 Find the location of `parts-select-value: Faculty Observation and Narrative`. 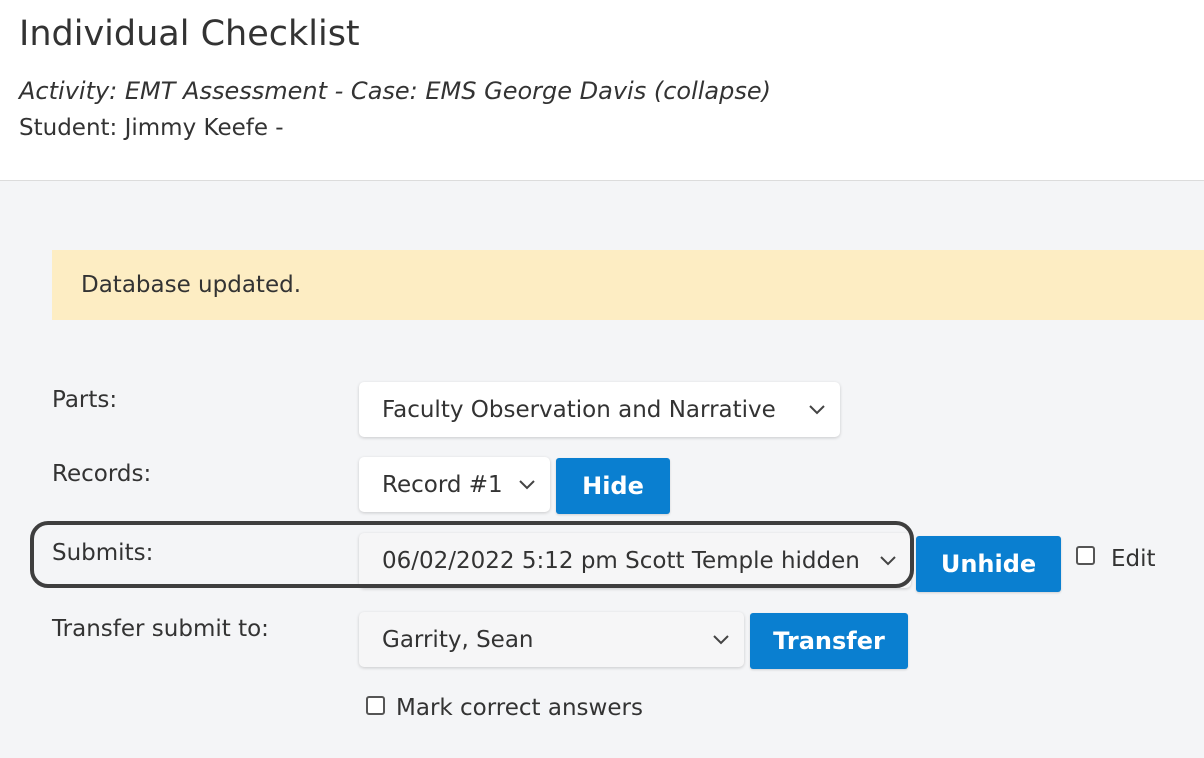

parts-select-value: Faculty Observation and Narrative is located at coordinates (579, 409).